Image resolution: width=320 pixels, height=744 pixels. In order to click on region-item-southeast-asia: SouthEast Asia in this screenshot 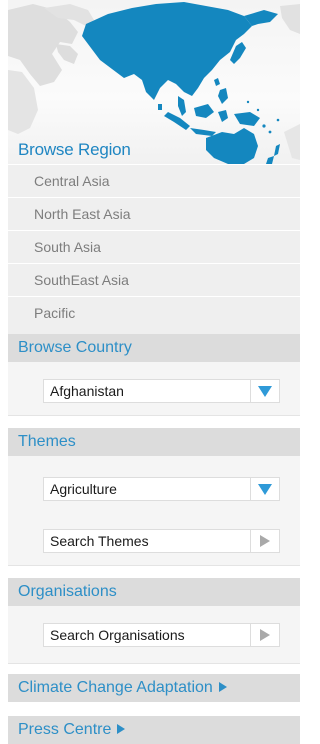, I will do `click(154, 279)`.